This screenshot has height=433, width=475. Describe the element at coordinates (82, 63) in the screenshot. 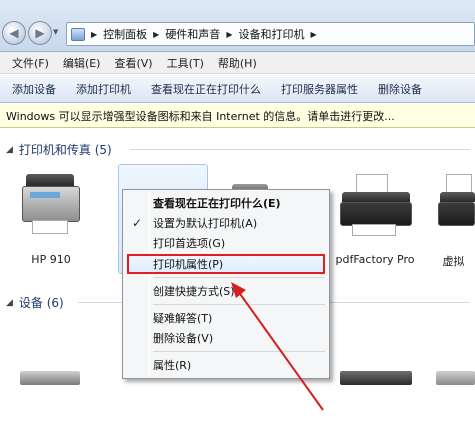

I see `menu-edit: 编辑(E)` at that location.